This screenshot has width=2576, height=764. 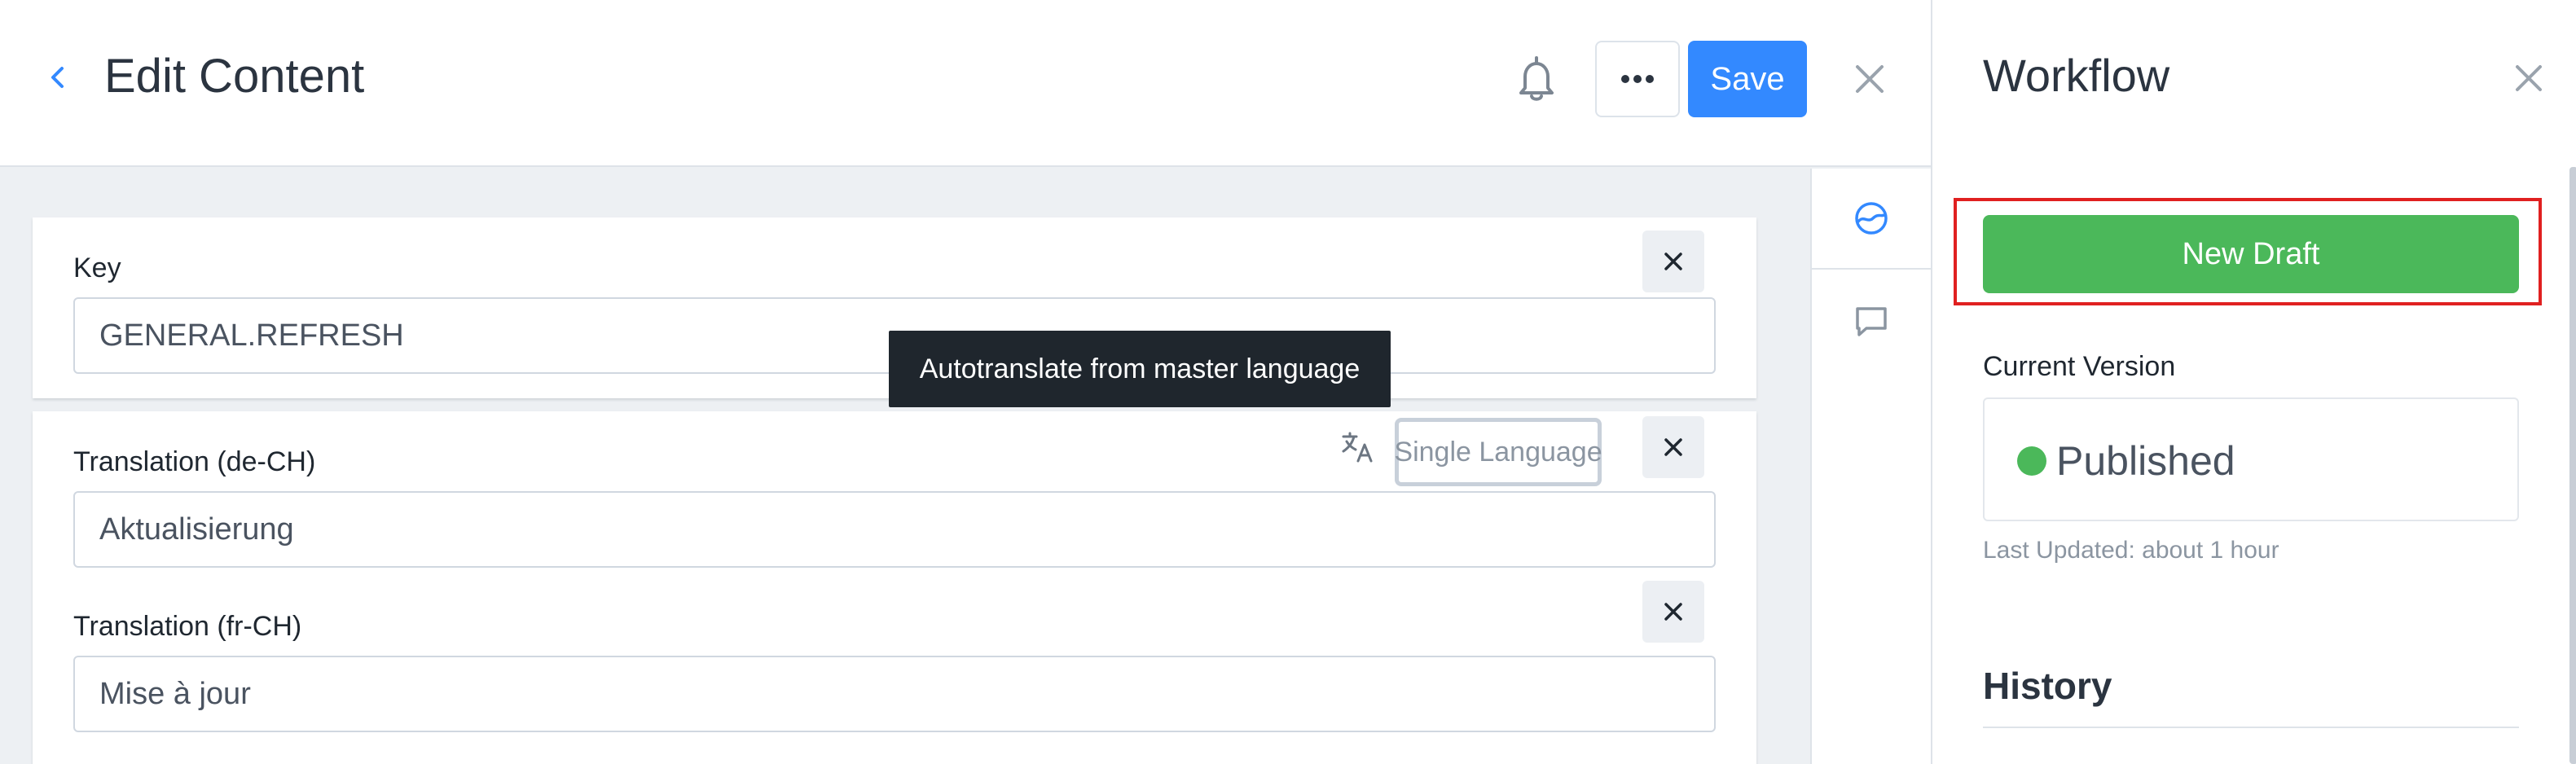 I want to click on chevron-left-icon, so click(x=57, y=77).